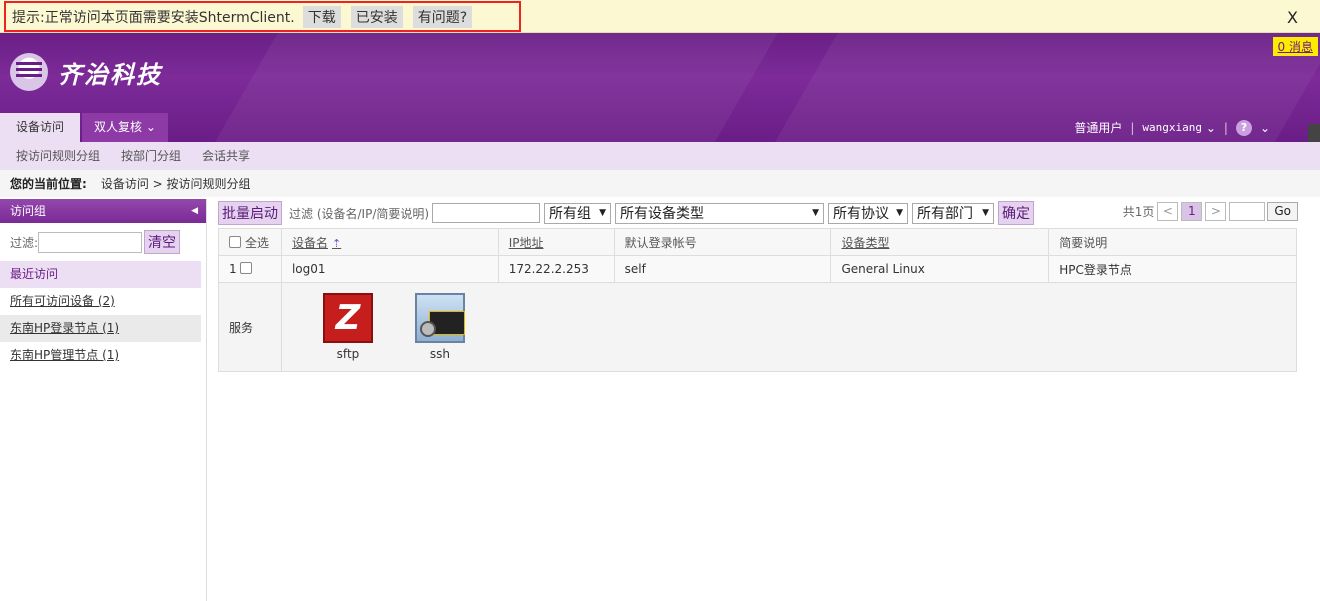 The image size is (1320, 601). I want to click on ssh-service: ssh, so click(440, 327).